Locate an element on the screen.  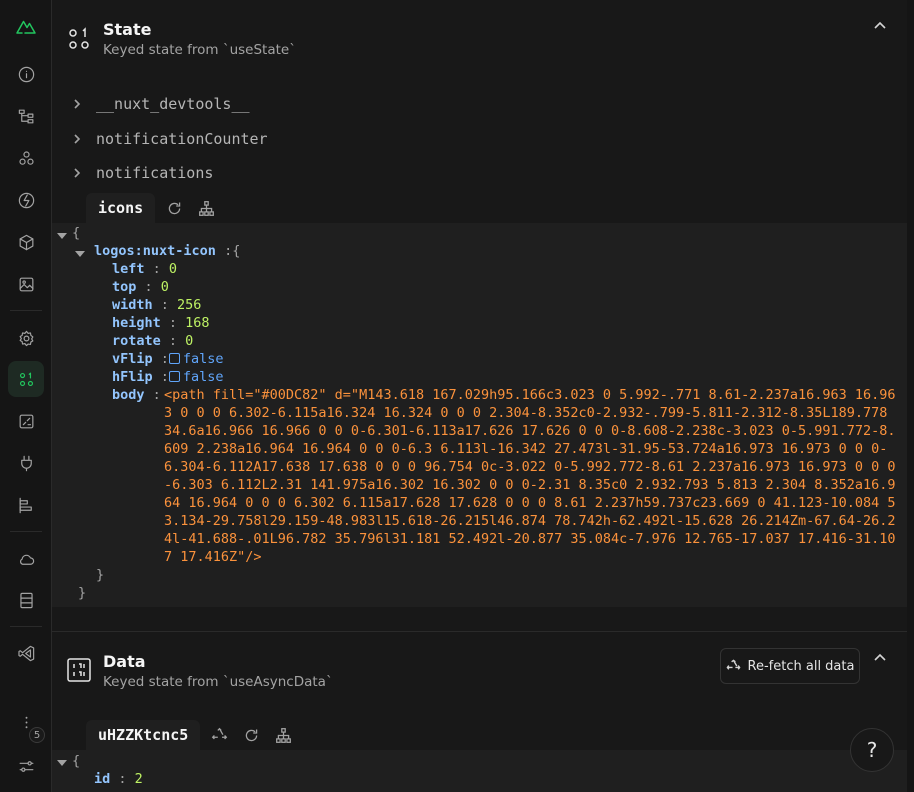
state-key-label: __nuxt_devtools__ is located at coordinates (173, 104).